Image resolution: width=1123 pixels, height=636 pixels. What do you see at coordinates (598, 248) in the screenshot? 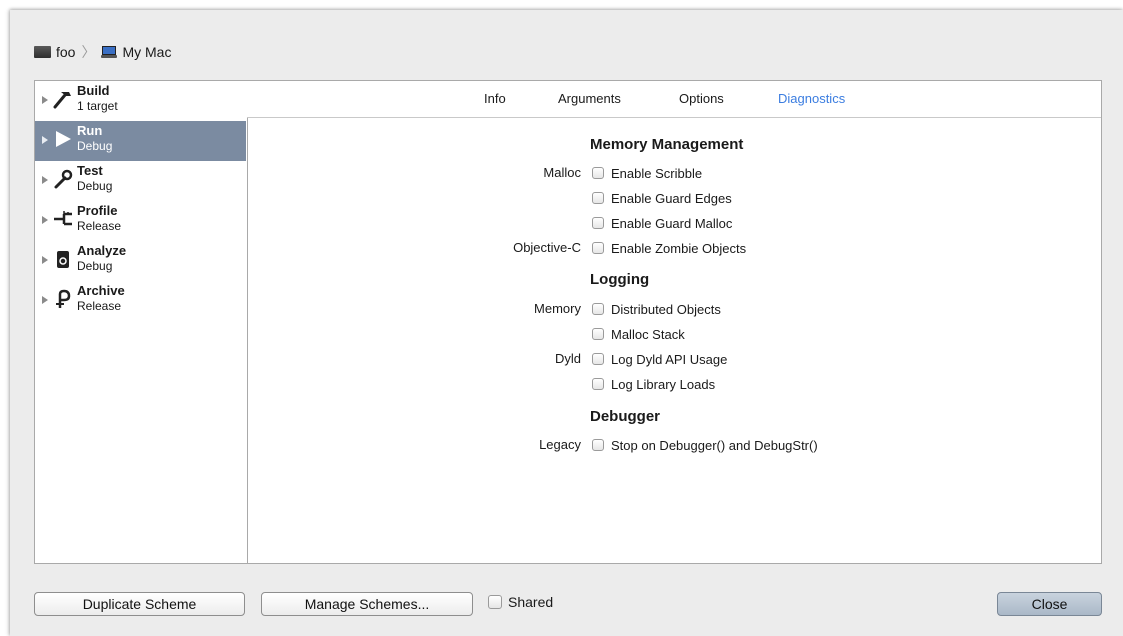
I see `enable-zombie-objects-checkbox` at bounding box center [598, 248].